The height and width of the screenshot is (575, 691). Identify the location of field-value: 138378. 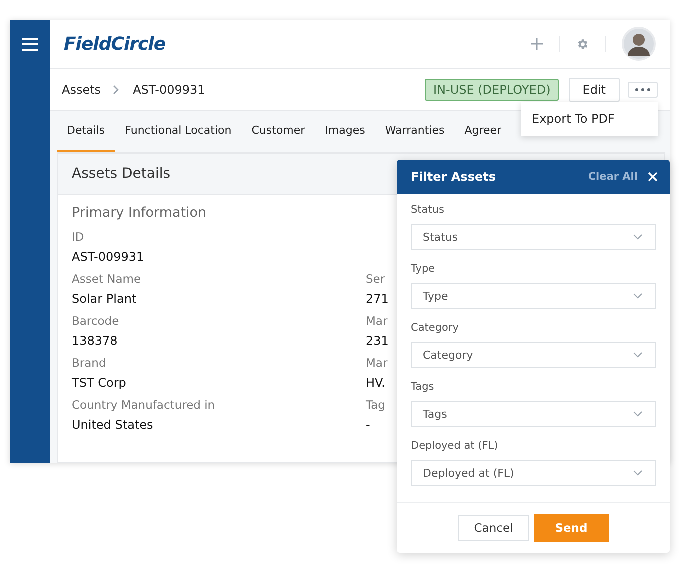
(95, 341).